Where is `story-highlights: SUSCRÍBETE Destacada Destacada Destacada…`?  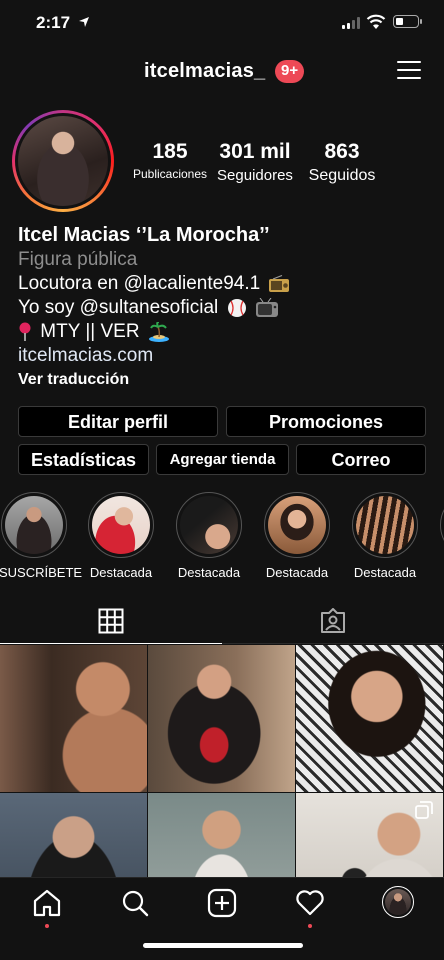
story-highlights: SUSCRÍBETE Destacada Destacada Destacada… is located at coordinates (222, 537).